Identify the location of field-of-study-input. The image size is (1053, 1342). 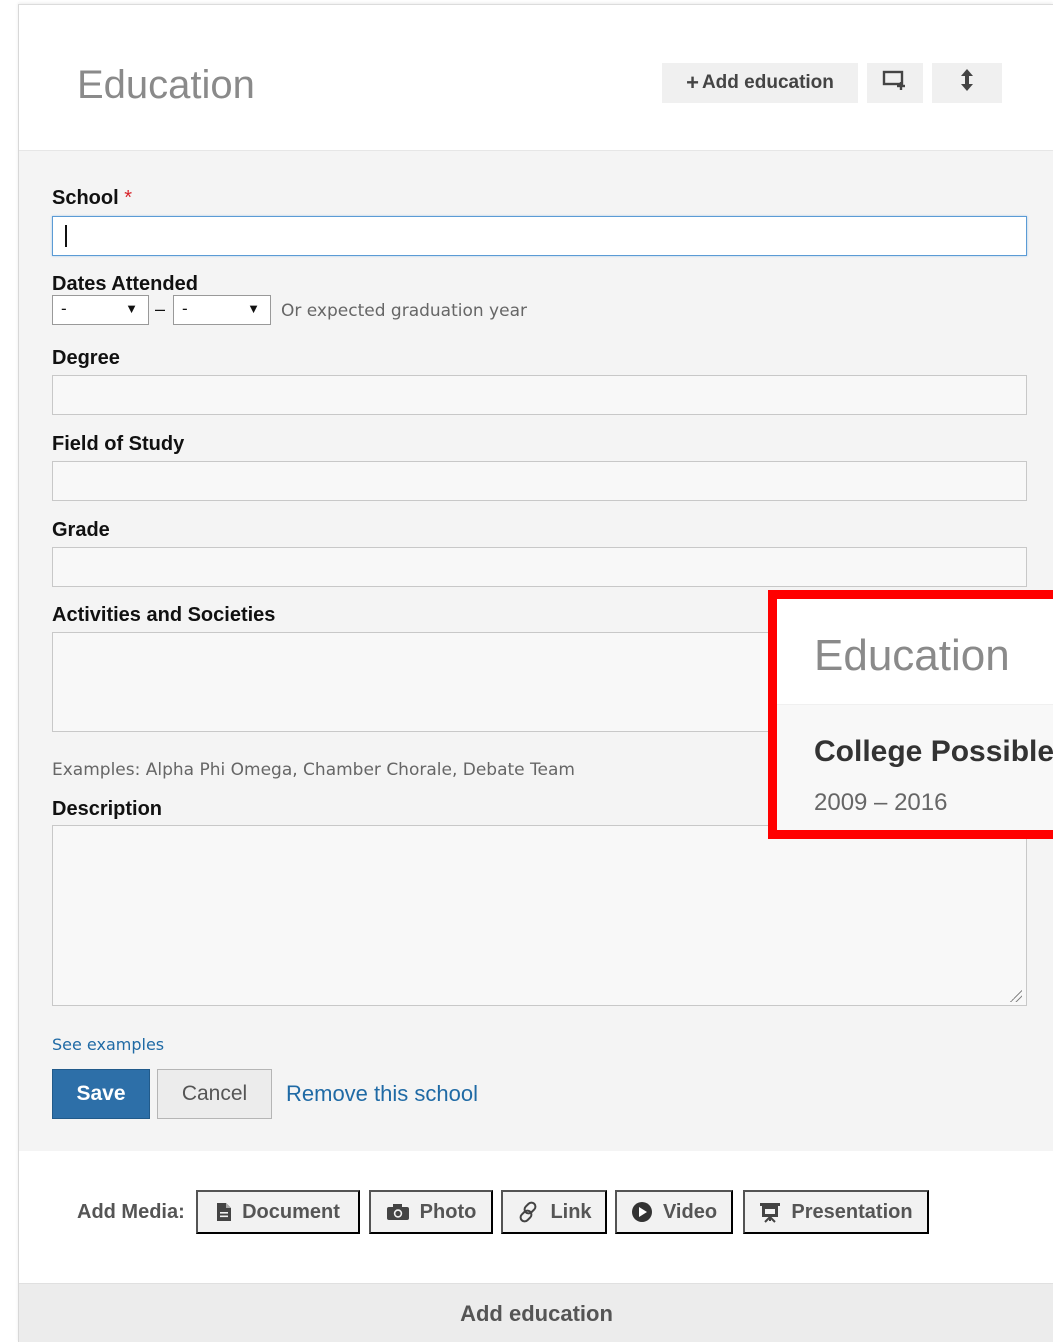
(539, 481).